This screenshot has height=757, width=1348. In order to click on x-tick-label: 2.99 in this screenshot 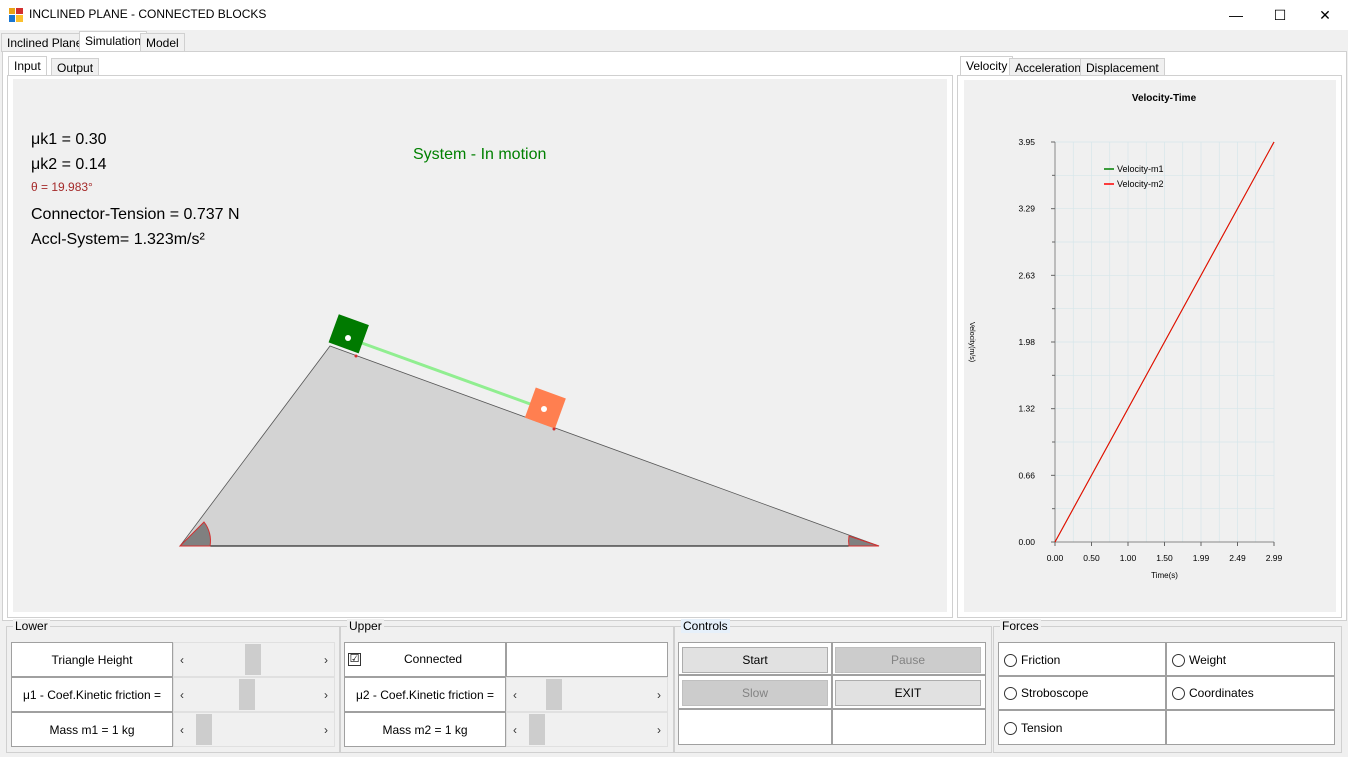, I will do `click(1274, 558)`.